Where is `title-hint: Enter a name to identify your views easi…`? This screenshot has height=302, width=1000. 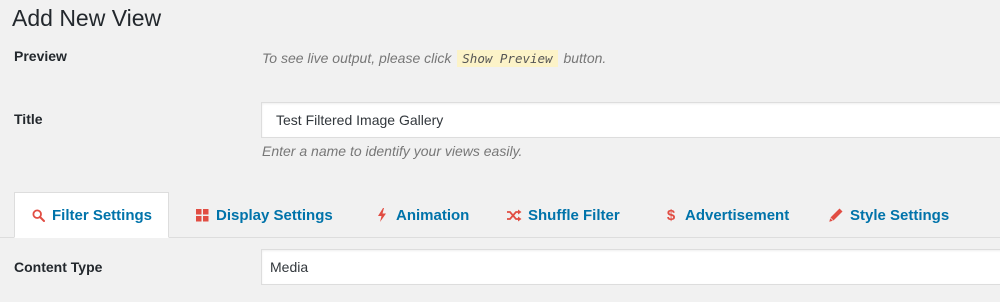 title-hint: Enter a name to identify your views easi… is located at coordinates (392, 151).